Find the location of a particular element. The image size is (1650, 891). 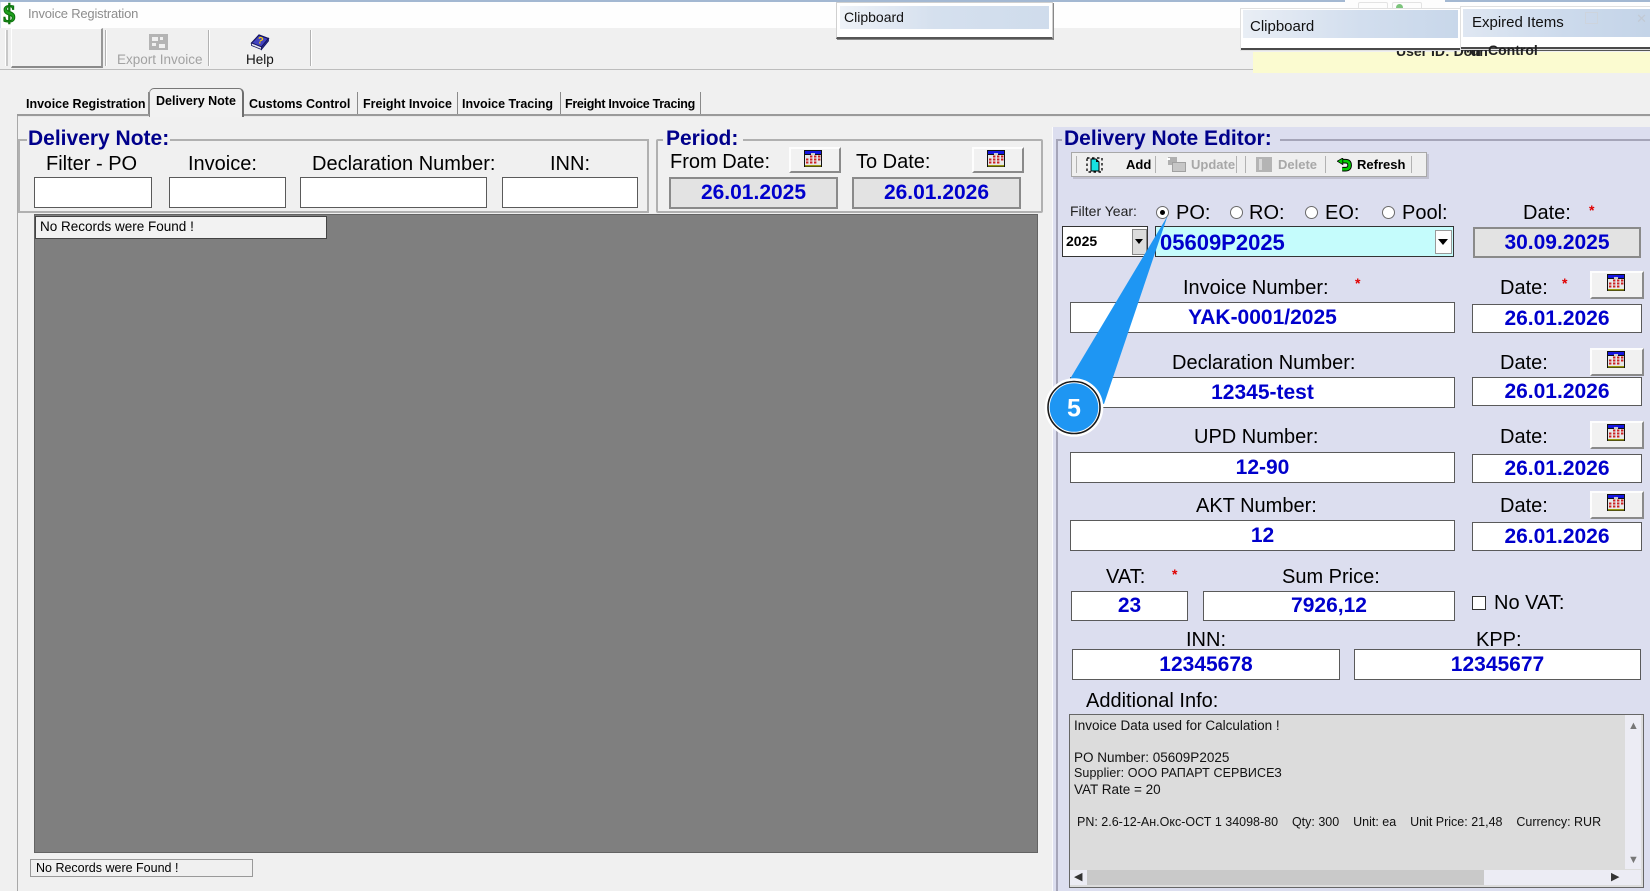

svg-text: 5 is located at coordinates (1074, 409).